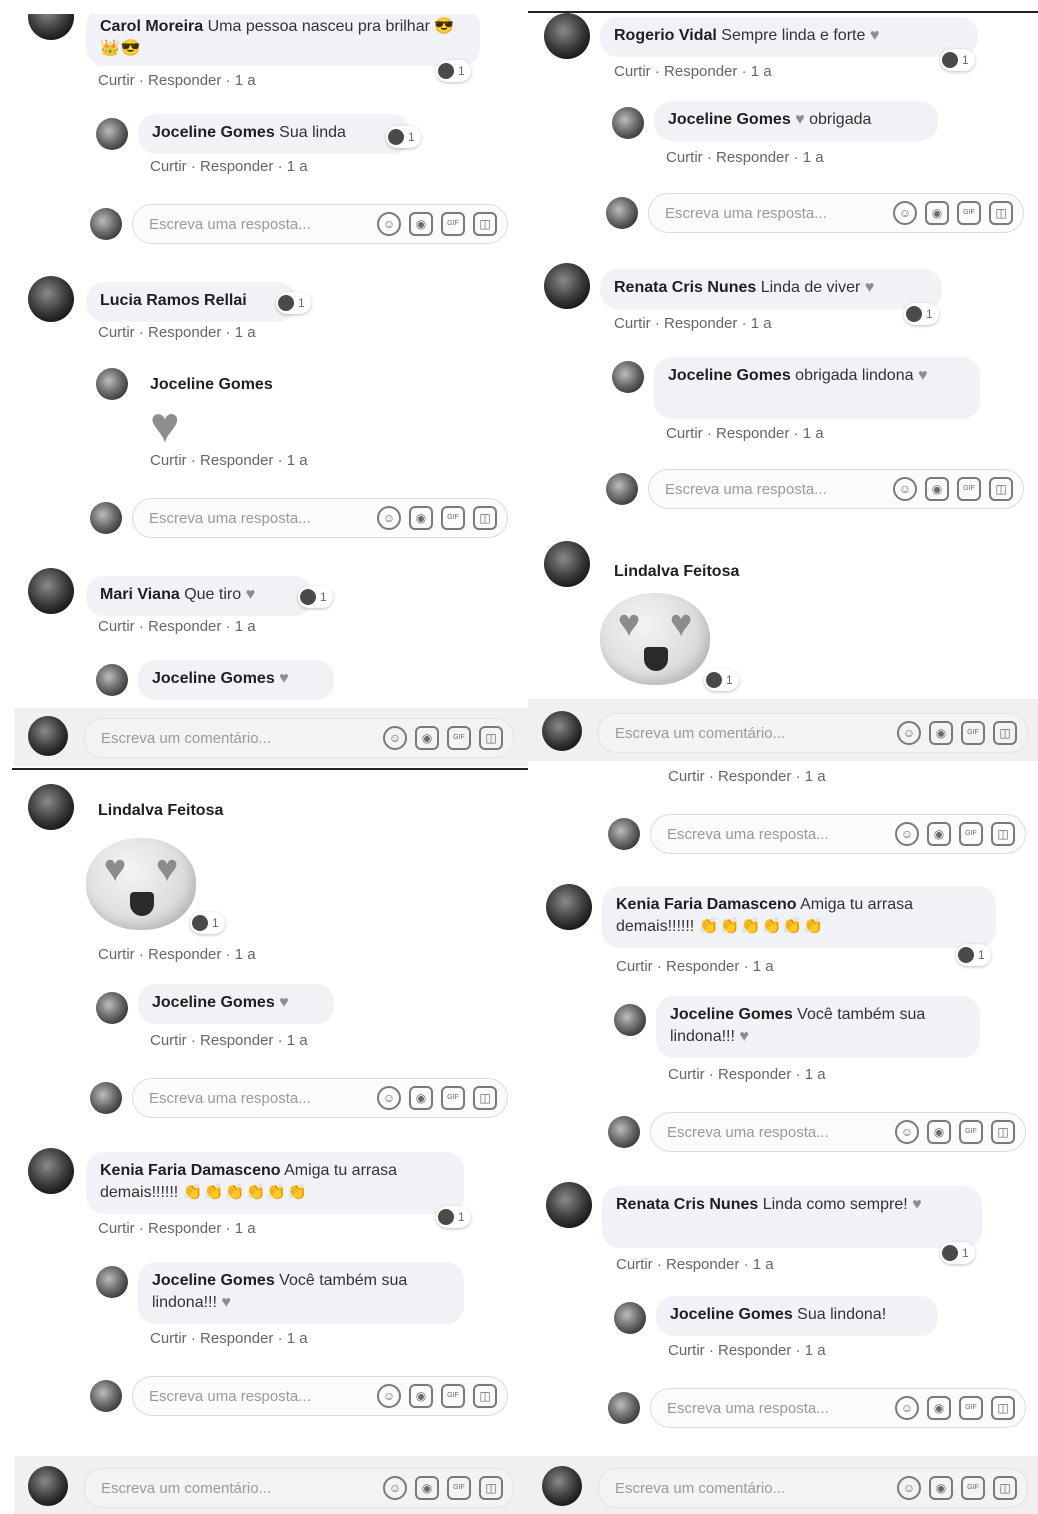 The height and width of the screenshot is (1514, 1038). I want to click on commenter-name: Rogerio Vidal, so click(665, 35).